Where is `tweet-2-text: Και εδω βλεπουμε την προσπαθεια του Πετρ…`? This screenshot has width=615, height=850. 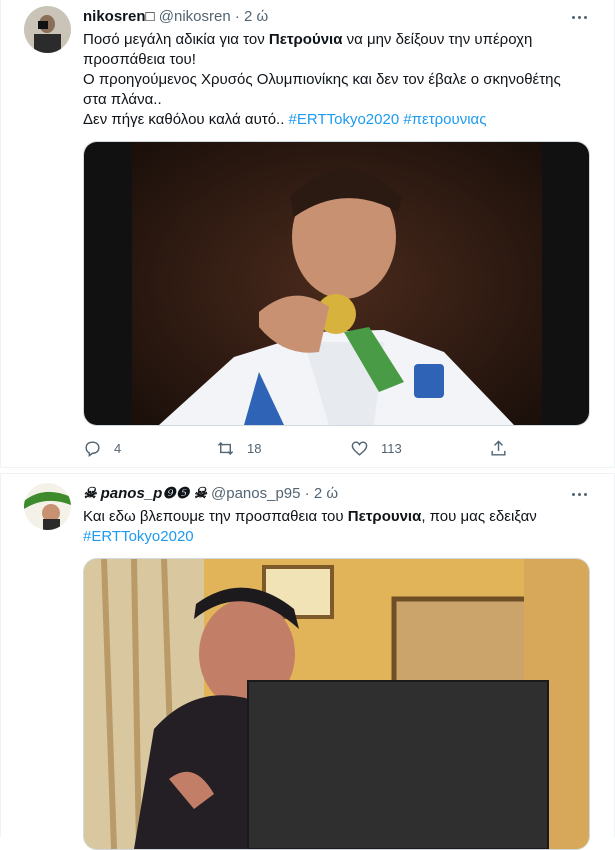 tweet-2-text: Και εδω βλεπουμε την προσπαθεια του Πετρ… is located at coordinates (310, 526).